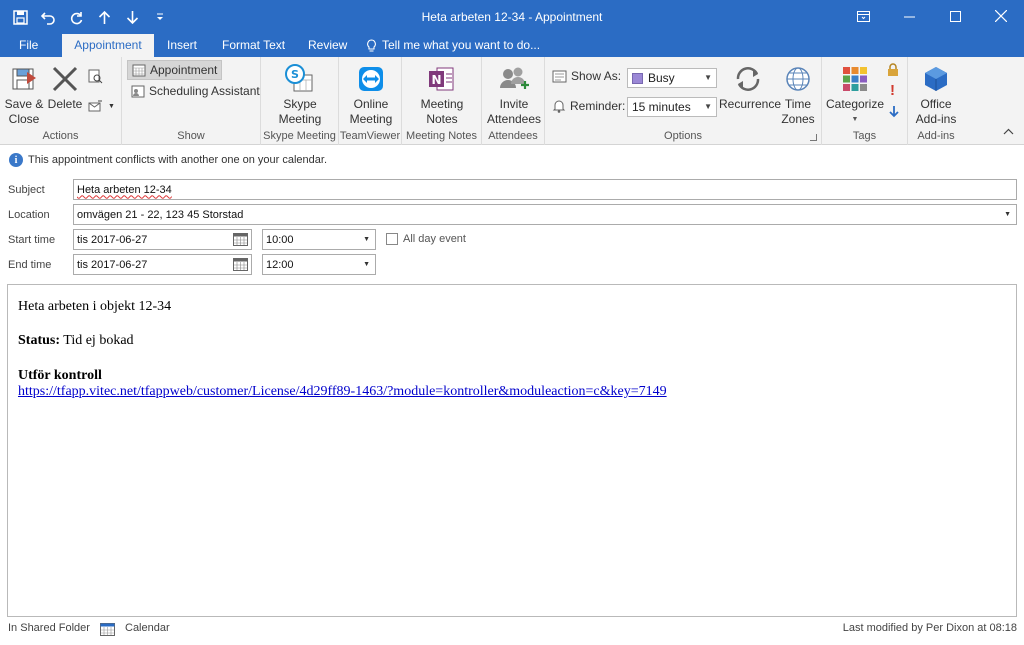 Image resolution: width=1024 pixels, height=645 pixels. I want to click on forward-button: ▼, so click(101, 106).